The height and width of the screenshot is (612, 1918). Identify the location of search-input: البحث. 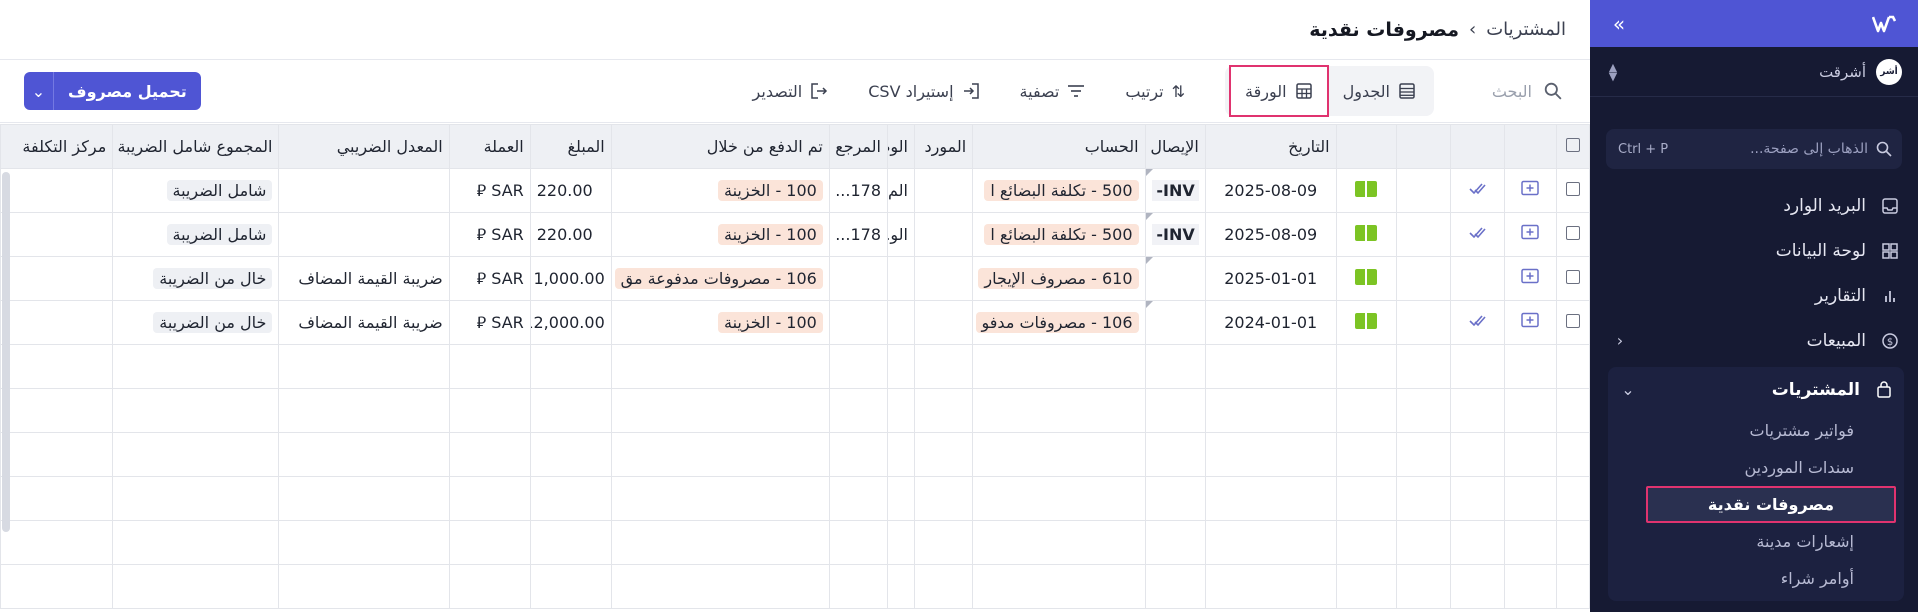
(1507, 91).